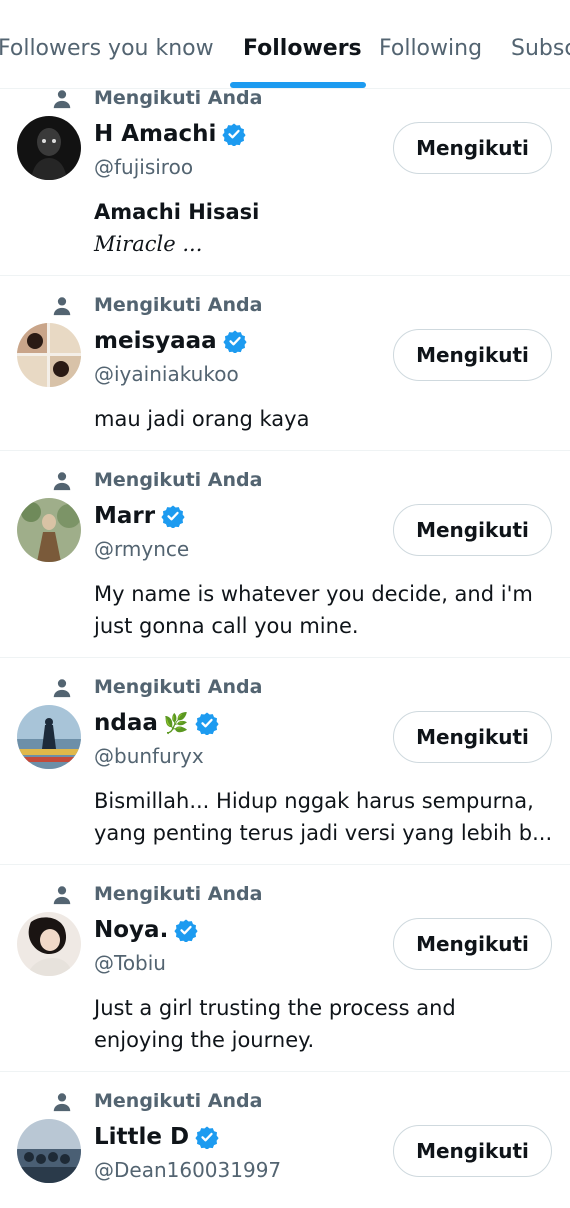 Image resolution: width=570 pixels, height=1208 pixels. What do you see at coordinates (202, 419) in the screenshot?
I see `user-bio: mau jadi orang kaya` at bounding box center [202, 419].